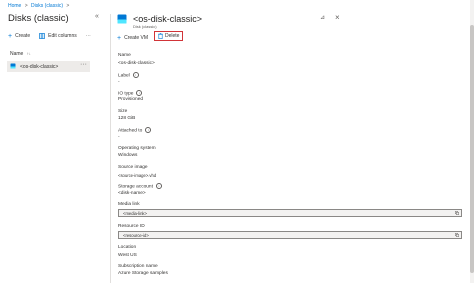  I want to click on name-column-label: Name, so click(17, 54).